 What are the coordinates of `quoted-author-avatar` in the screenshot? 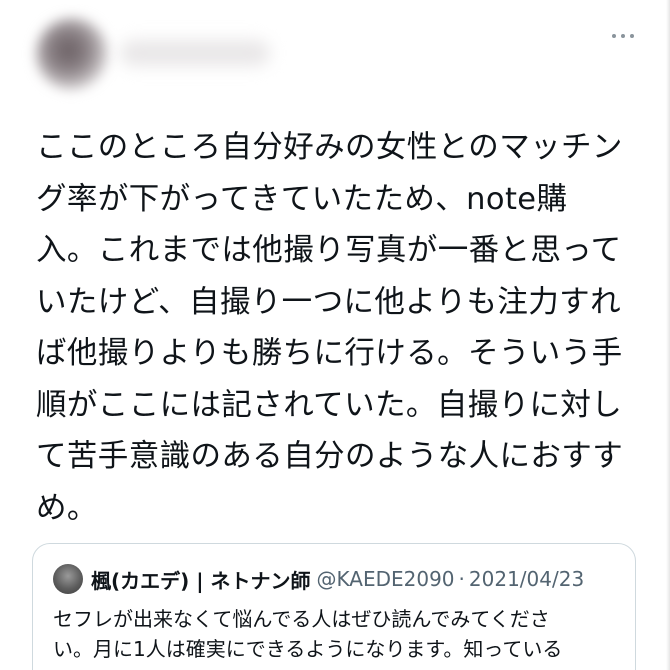 It's located at (68, 579).